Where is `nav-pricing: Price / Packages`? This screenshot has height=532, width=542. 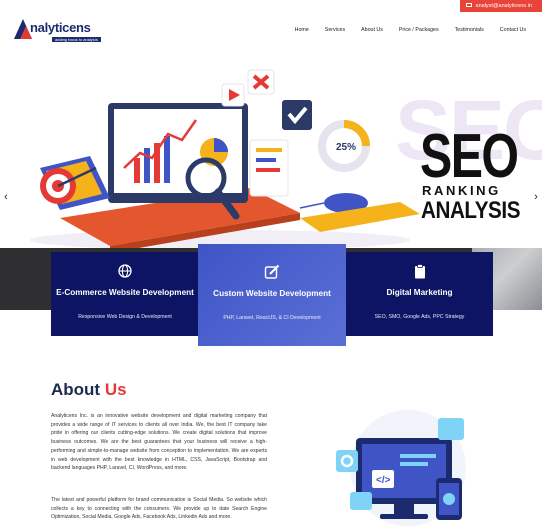
nav-pricing: Price / Packages is located at coordinates (419, 30).